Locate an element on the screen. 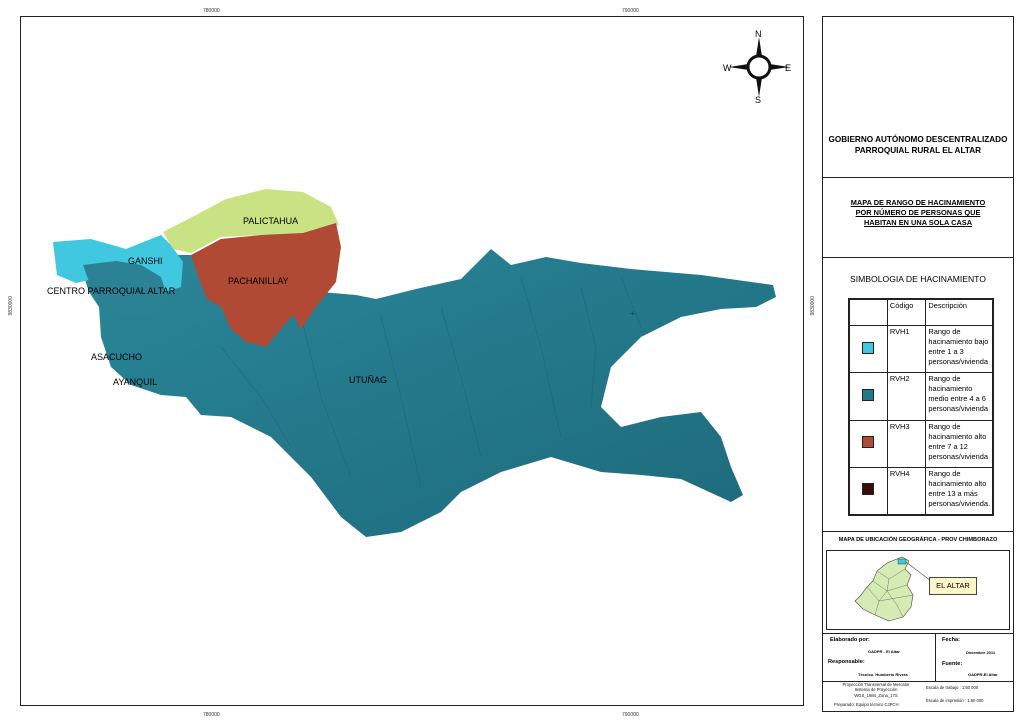 The height and width of the screenshot is (725, 1024). preparado-info: Preparado: Equipo técnico CJPCH is located at coordinates (866, 704).